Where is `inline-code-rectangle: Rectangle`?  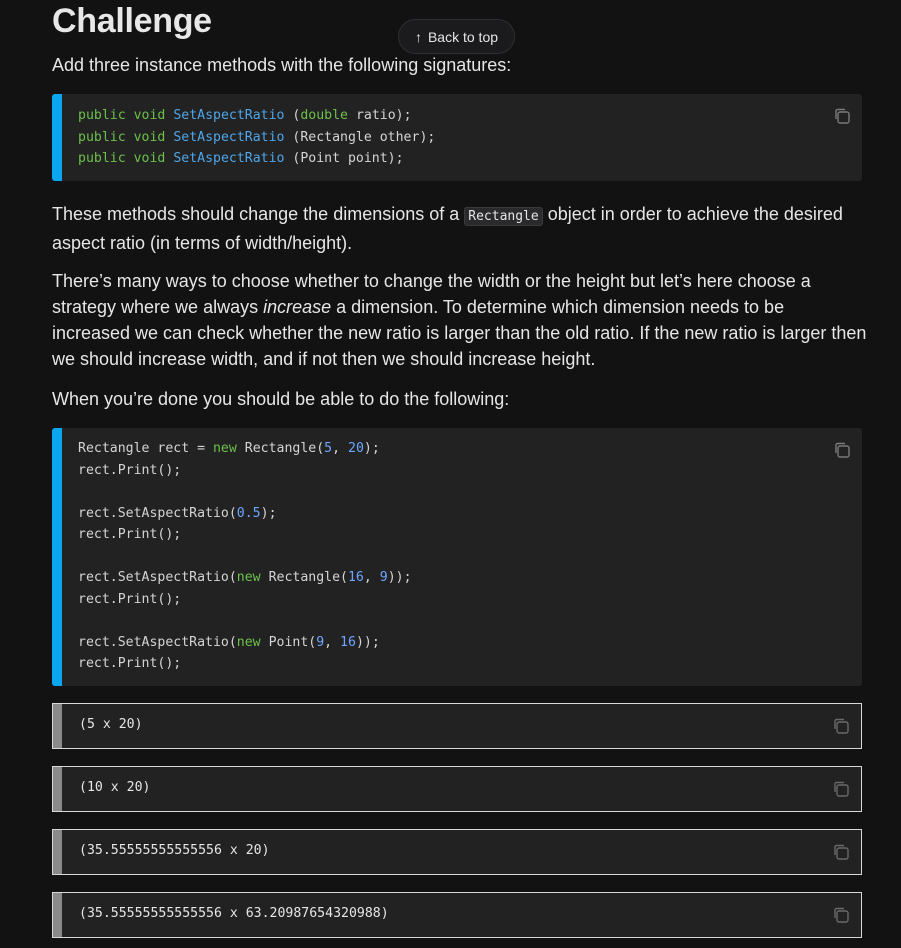 inline-code-rectangle: Rectangle is located at coordinates (503, 216).